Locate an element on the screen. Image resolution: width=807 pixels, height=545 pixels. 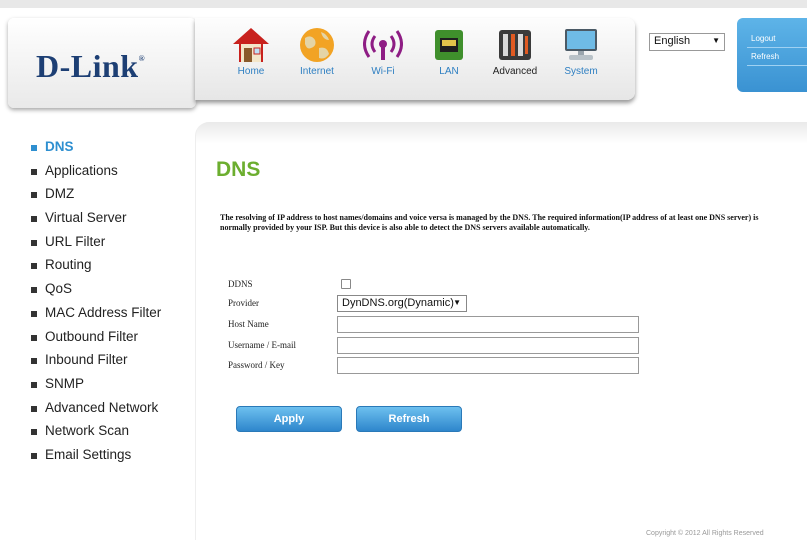
nav-wifi: Wi-Fi is located at coordinates (383, 51).